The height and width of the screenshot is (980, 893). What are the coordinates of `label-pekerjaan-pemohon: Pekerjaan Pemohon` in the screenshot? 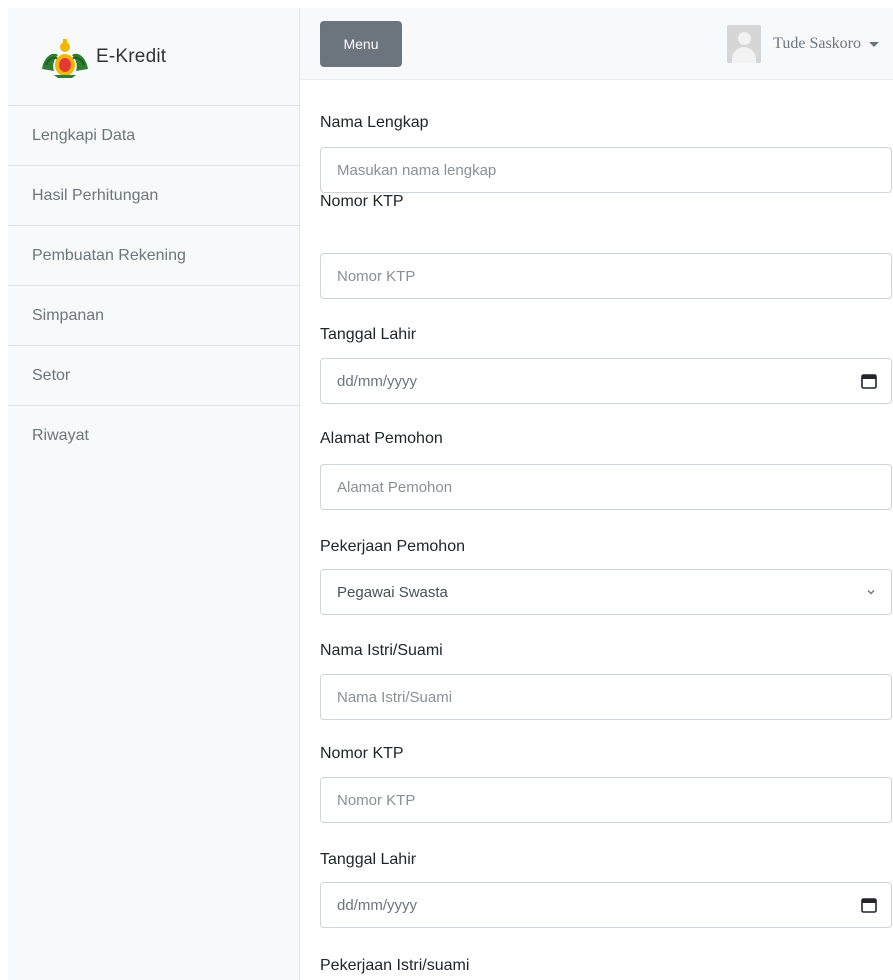 It's located at (392, 546).